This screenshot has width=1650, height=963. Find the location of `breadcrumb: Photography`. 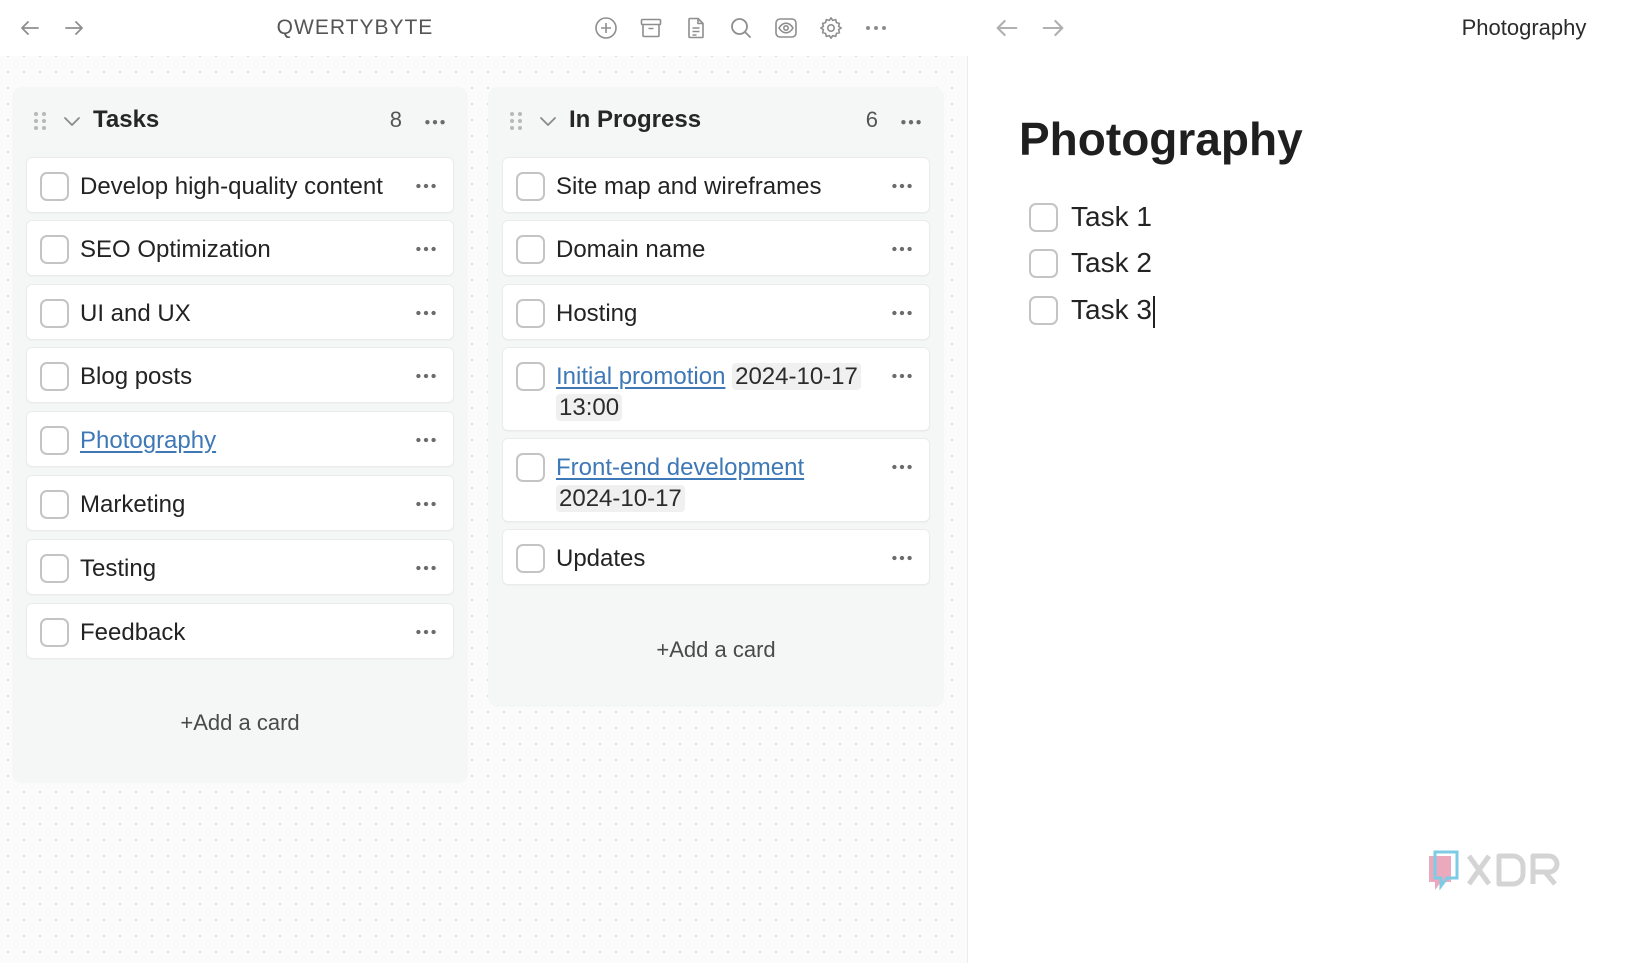

breadcrumb: Photography is located at coordinates (1524, 27).